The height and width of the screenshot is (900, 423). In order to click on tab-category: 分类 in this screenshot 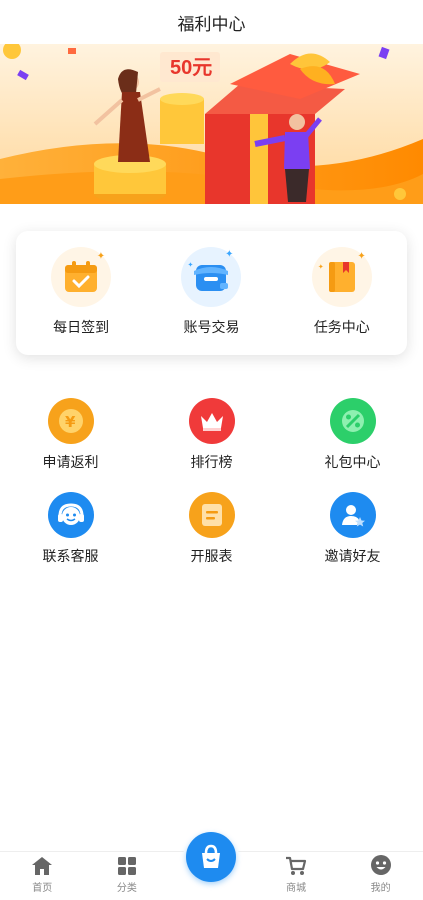, I will do `click(127, 875)`.